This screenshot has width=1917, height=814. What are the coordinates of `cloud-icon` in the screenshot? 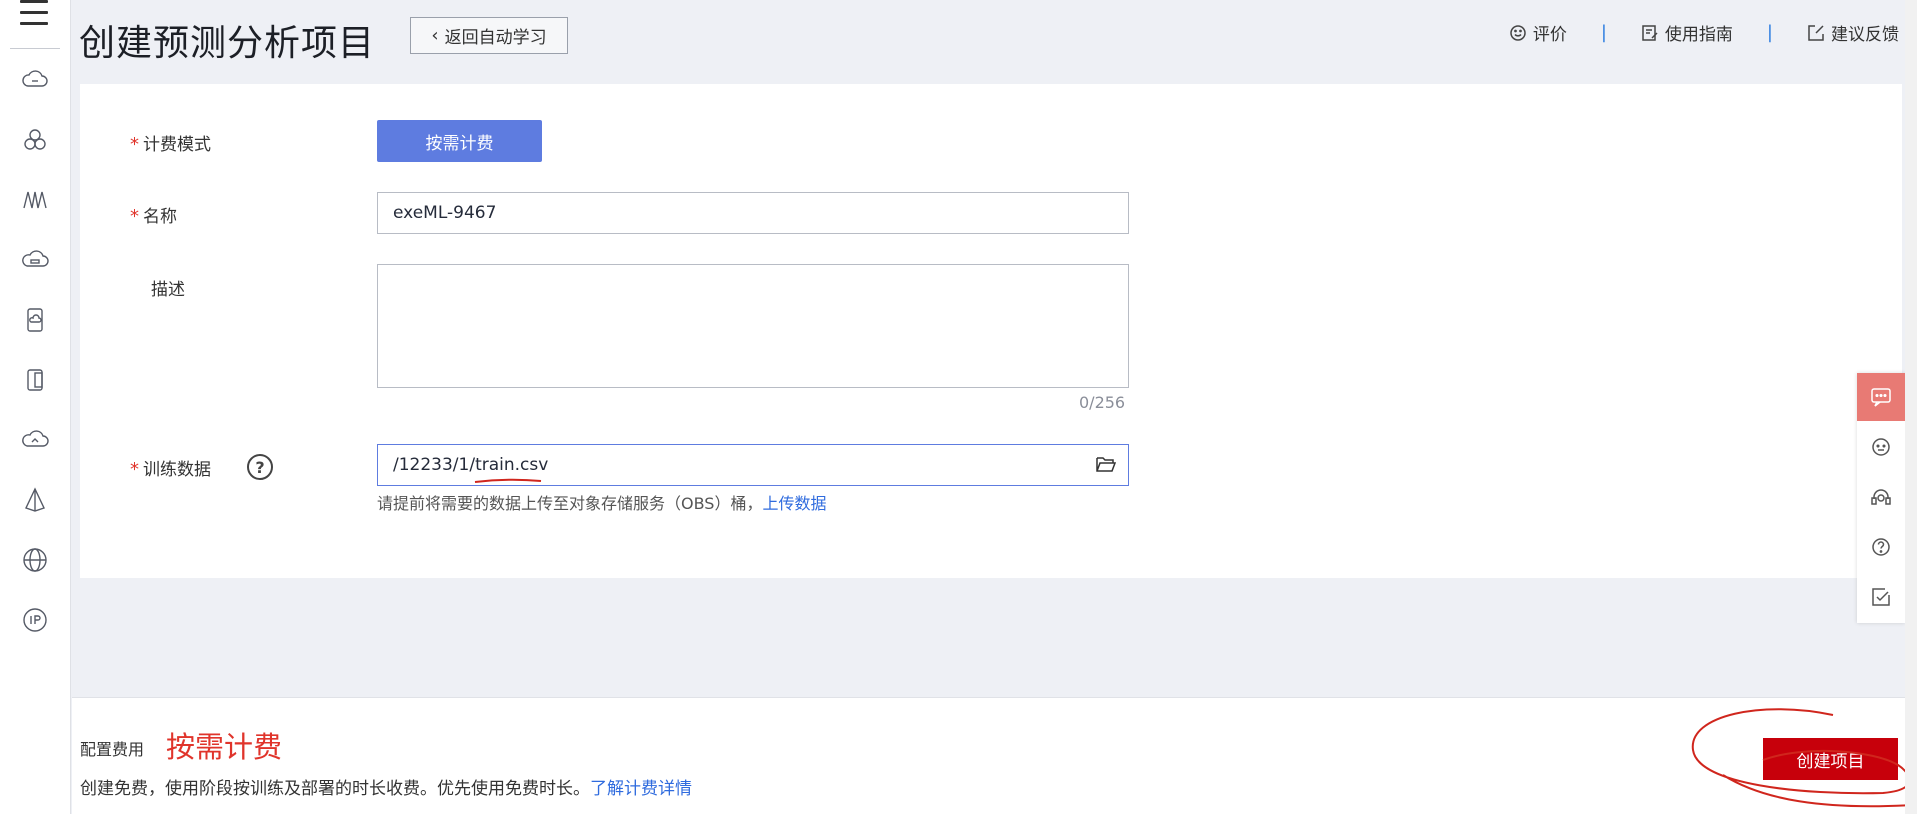 It's located at (35, 80).